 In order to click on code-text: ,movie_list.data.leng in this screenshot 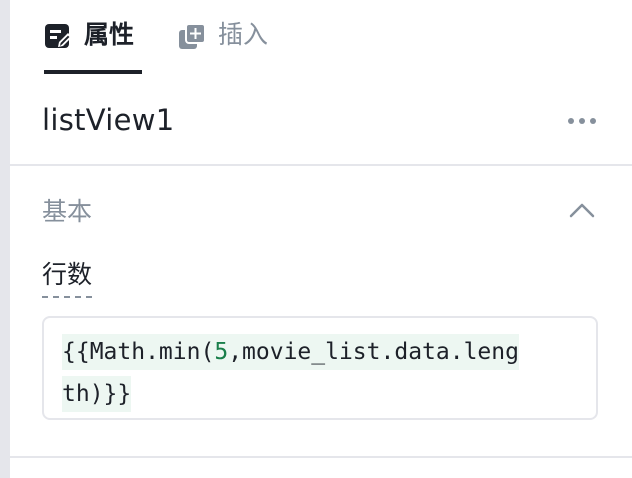, I will do `click(373, 352)`.